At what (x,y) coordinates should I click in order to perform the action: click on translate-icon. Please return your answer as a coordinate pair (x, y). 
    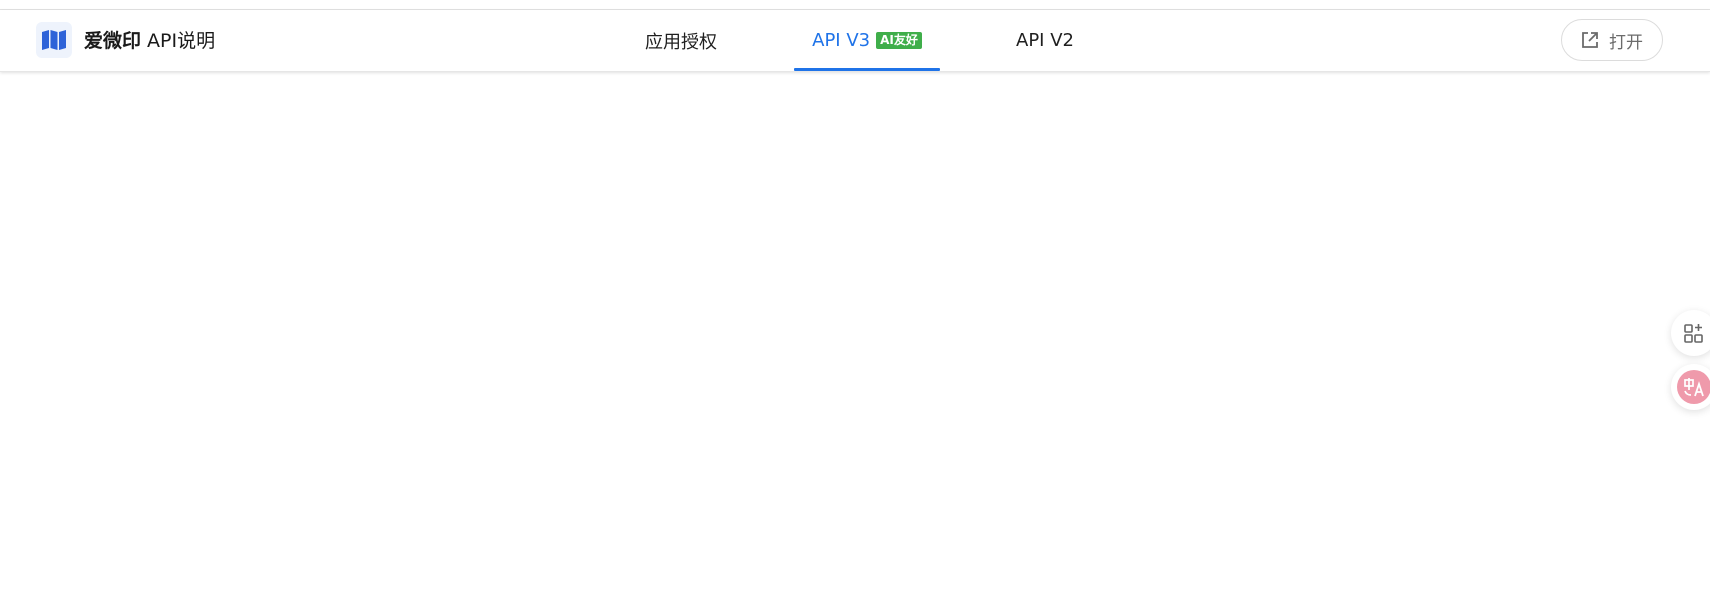
    Looking at the image, I should click on (1693, 387).